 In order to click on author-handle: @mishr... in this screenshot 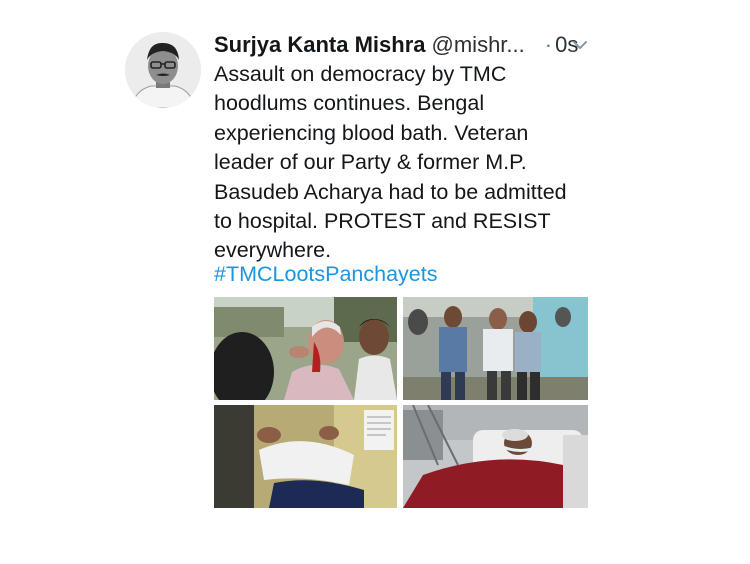, I will do `click(478, 45)`.